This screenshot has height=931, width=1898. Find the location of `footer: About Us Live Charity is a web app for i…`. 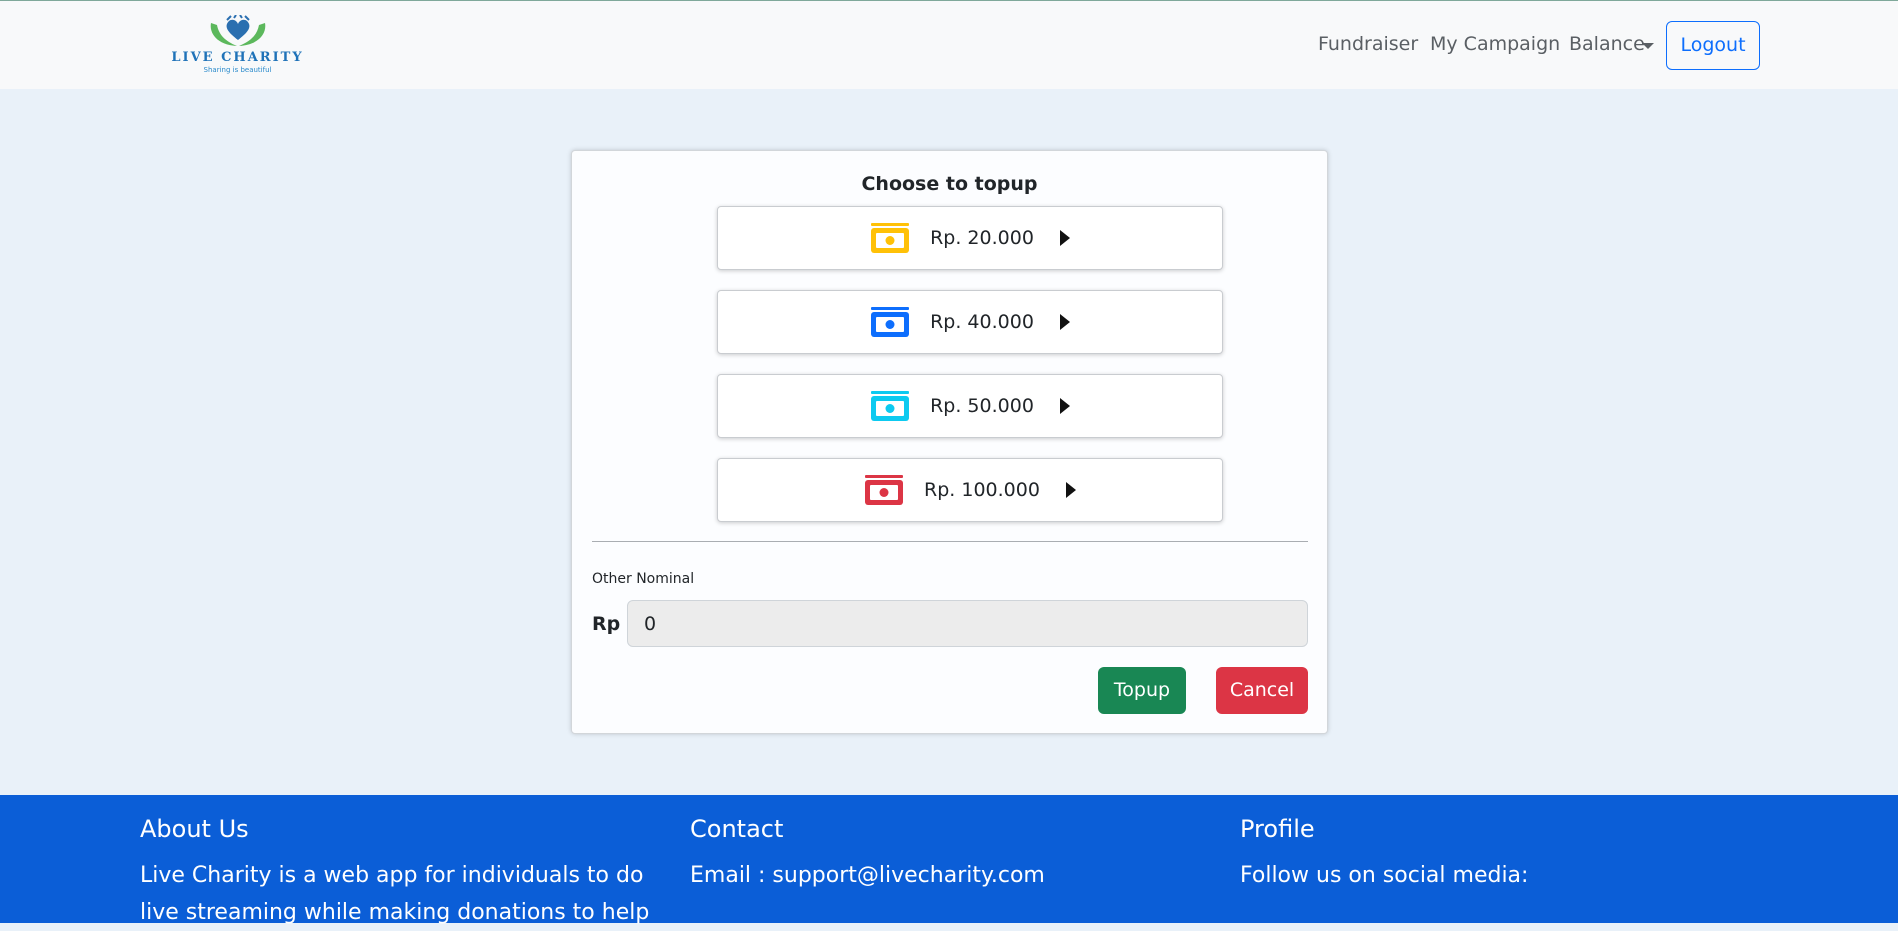

footer: About Us Live Charity is a web app for i… is located at coordinates (949, 860).